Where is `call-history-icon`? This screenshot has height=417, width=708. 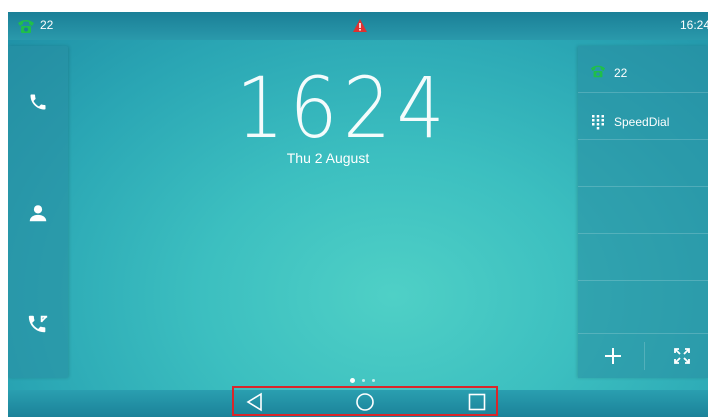 call-history-icon is located at coordinates (38, 324).